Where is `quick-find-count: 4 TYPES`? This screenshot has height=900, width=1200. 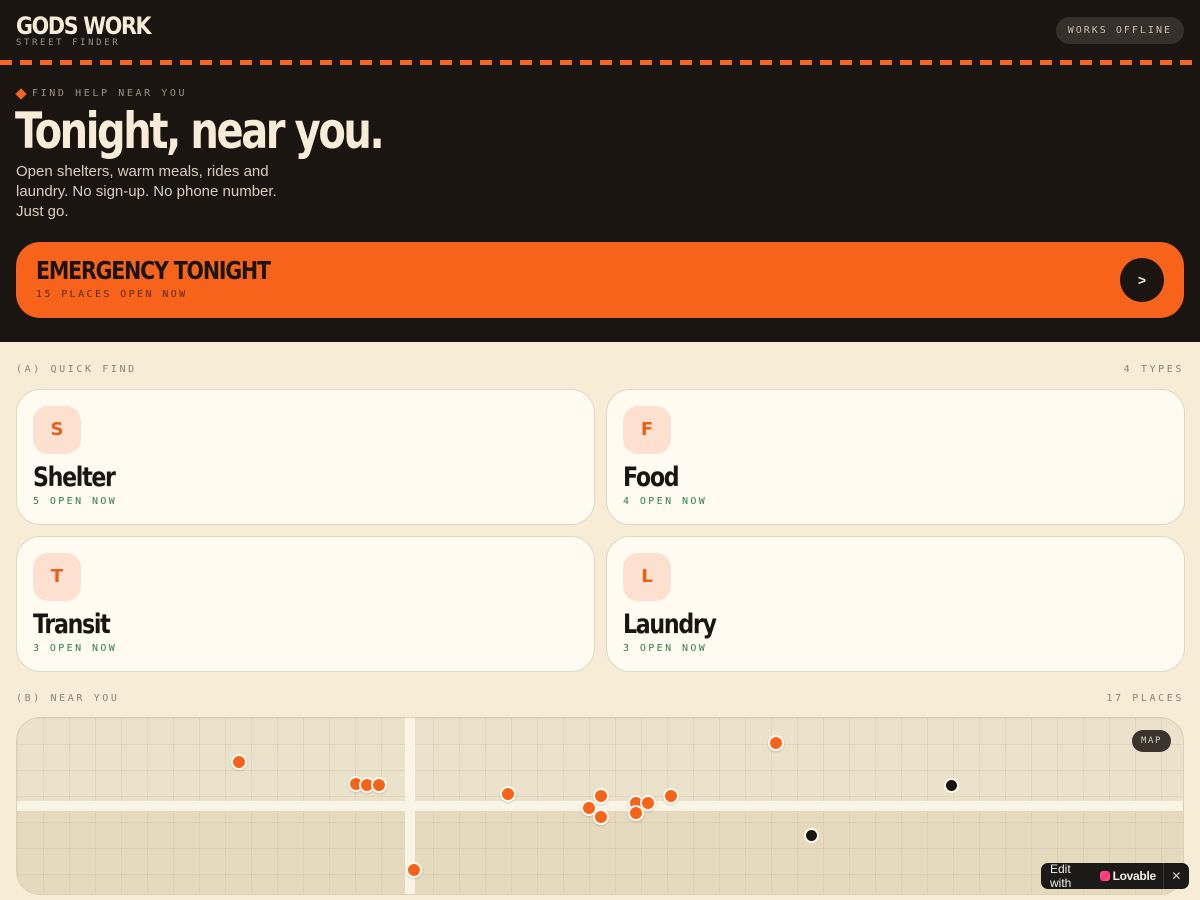
quick-find-count: 4 TYPES is located at coordinates (1153, 369).